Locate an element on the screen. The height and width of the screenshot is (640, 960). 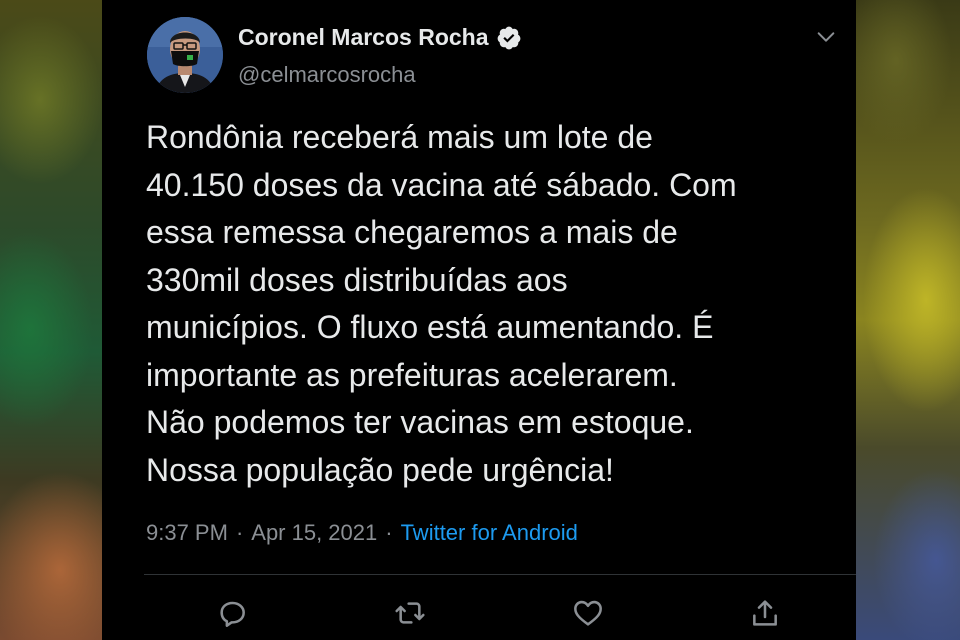
verified-badge-icon is located at coordinates (508, 37).